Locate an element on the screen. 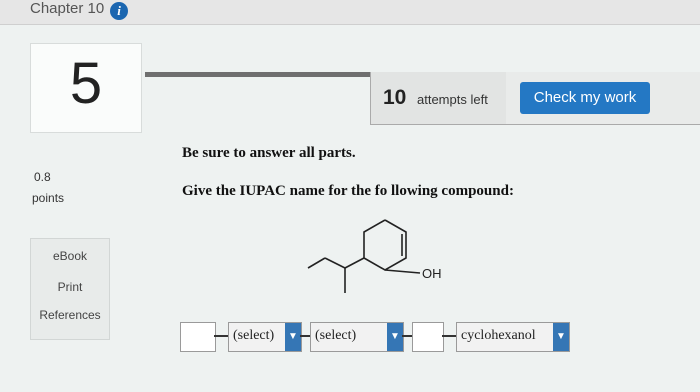  instruction-text: Be sure to answer all parts. is located at coordinates (269, 153).